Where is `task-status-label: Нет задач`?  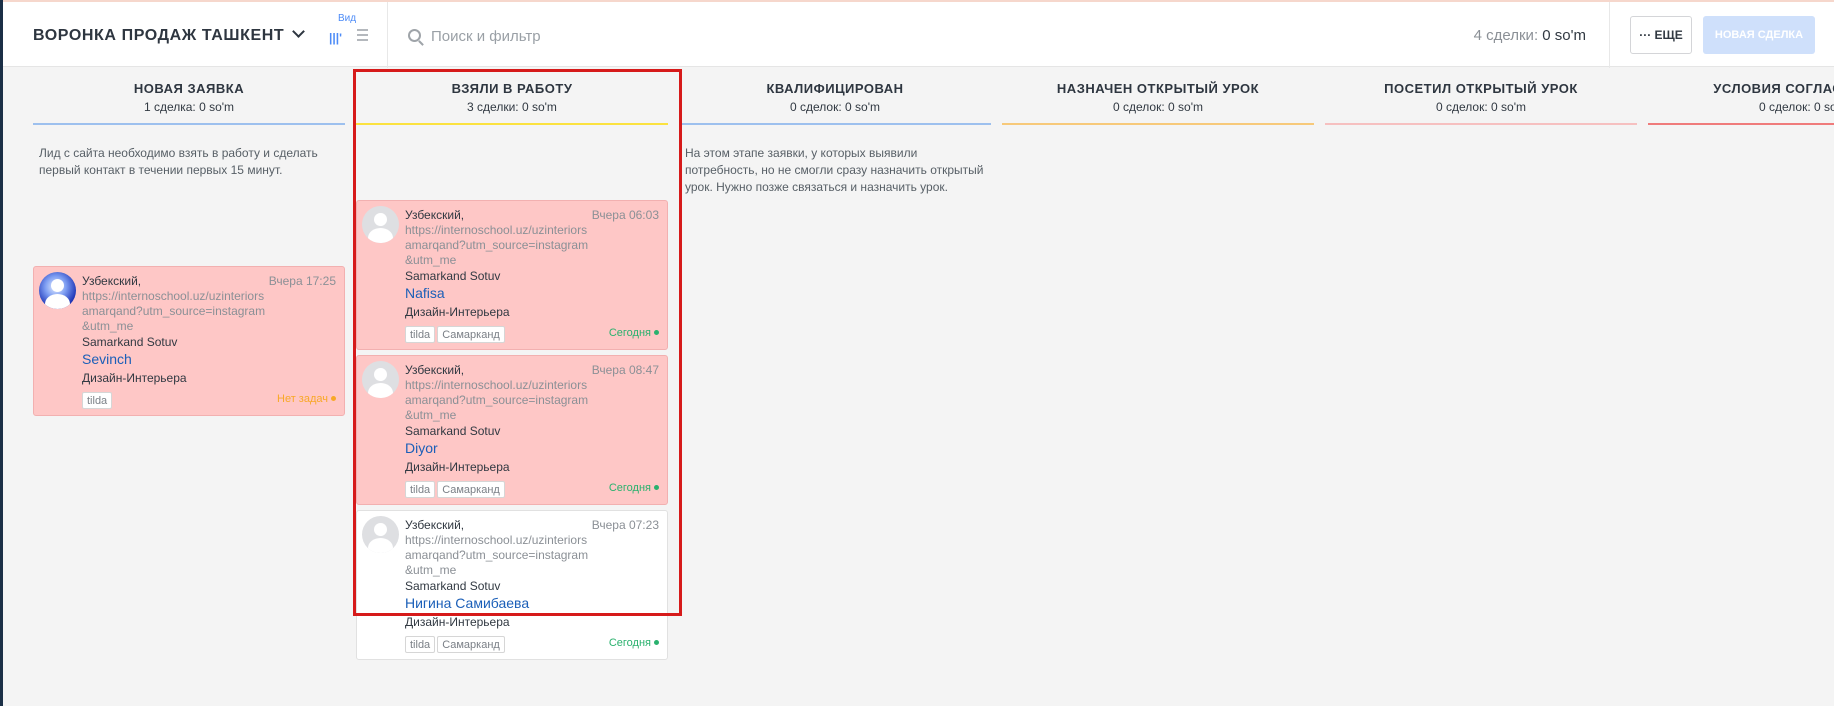
task-status-label: Нет задач is located at coordinates (302, 399).